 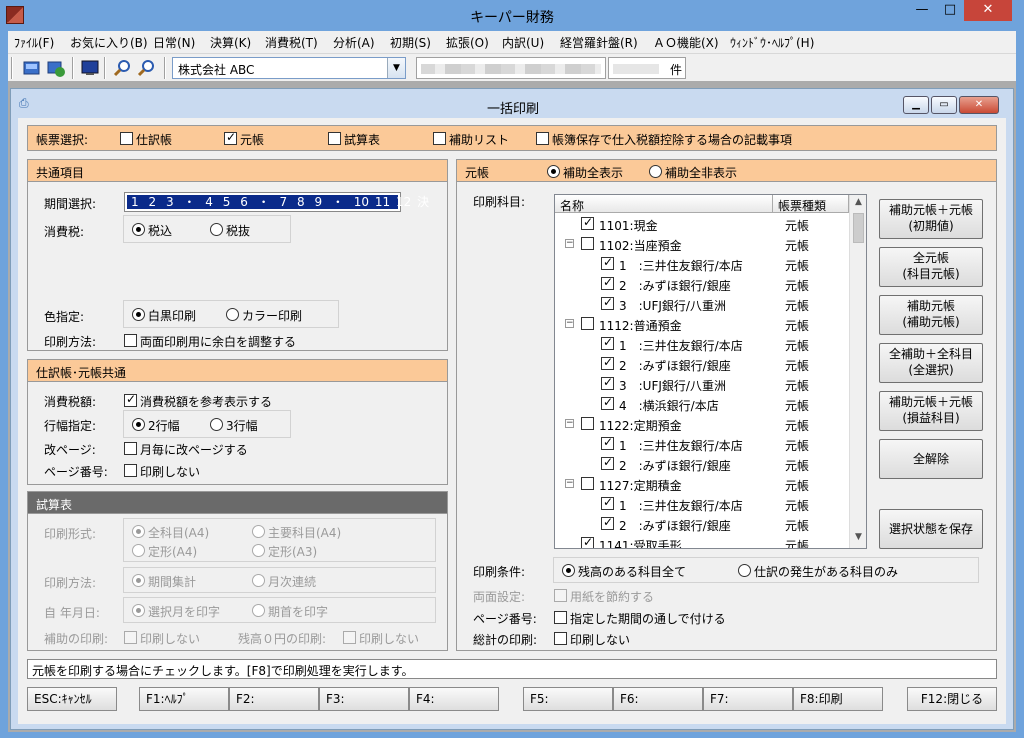 What do you see at coordinates (988, 10) in the screenshot?
I see `close-button: ✕` at bounding box center [988, 10].